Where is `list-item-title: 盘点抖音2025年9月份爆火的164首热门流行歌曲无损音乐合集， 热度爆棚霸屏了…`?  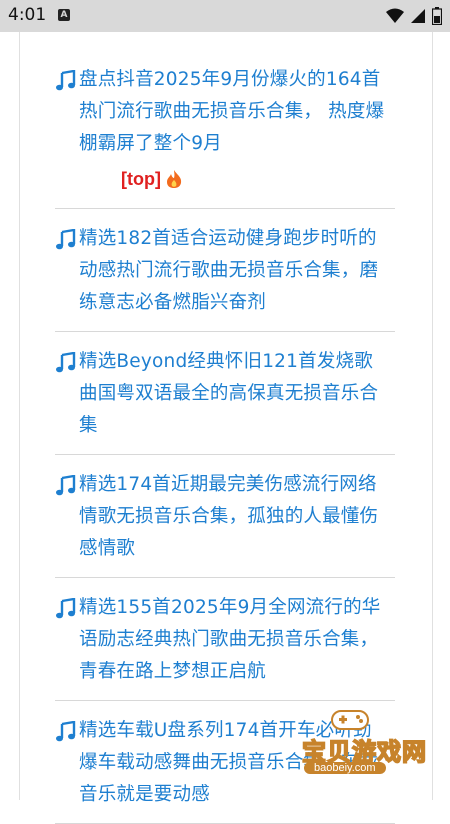
list-item-title: 盘点抖音2025年9月份爆火的164首热门流行歌曲无损音乐合集， 热度爆棚霸屏了… is located at coordinates (232, 111).